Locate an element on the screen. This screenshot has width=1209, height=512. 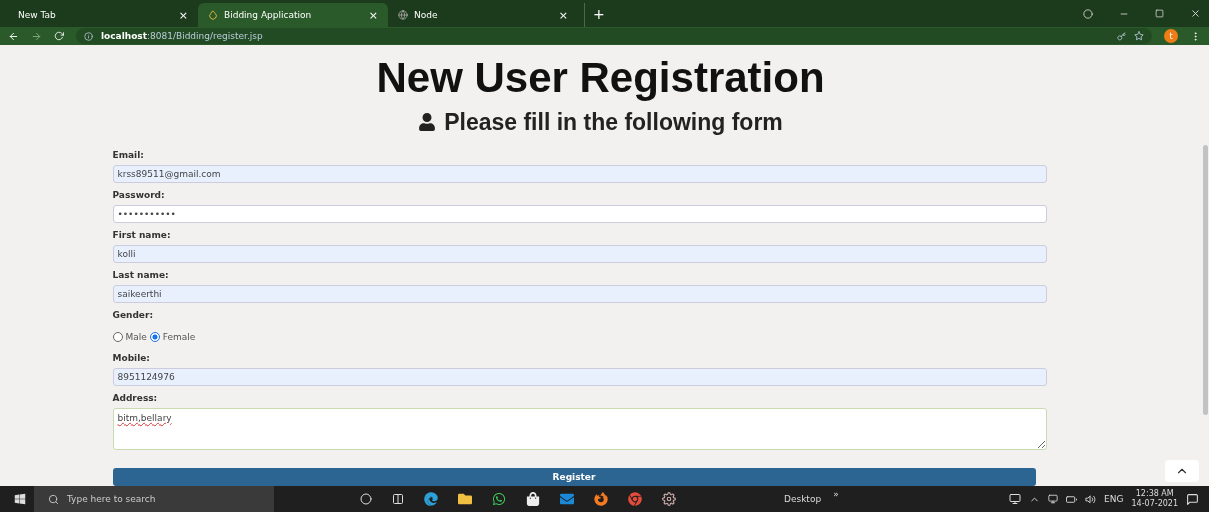
folder-icon is located at coordinates (465, 499).